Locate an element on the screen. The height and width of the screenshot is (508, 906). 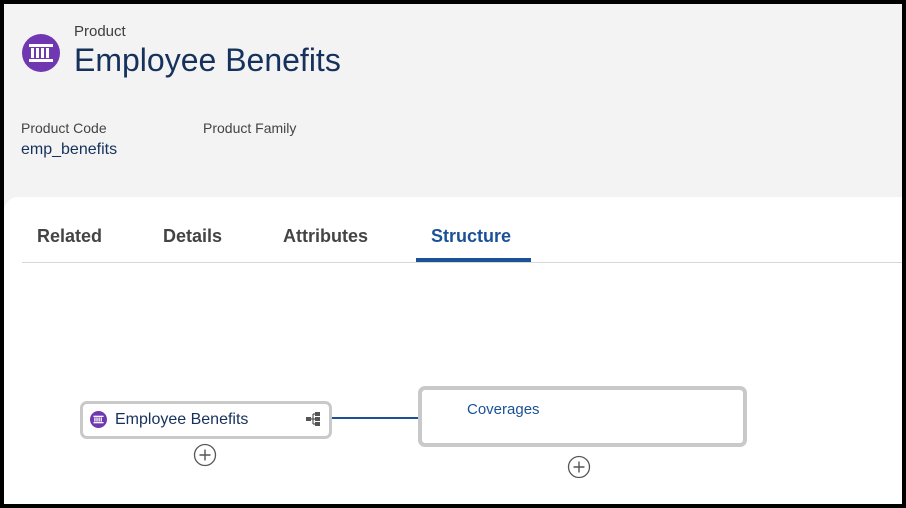
tab-details: Details is located at coordinates (192, 236).